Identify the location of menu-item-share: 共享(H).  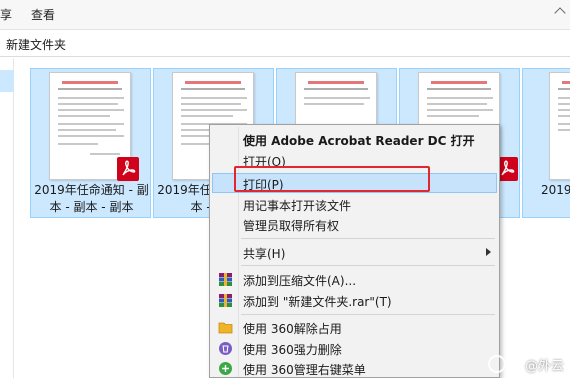
(354, 252).